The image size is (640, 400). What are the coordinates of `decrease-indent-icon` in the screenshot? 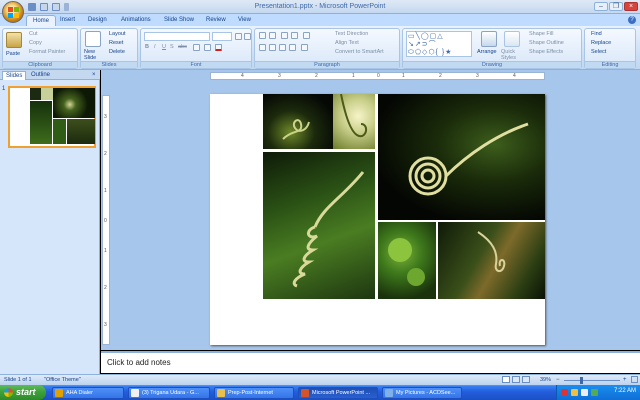 It's located at (284, 35).